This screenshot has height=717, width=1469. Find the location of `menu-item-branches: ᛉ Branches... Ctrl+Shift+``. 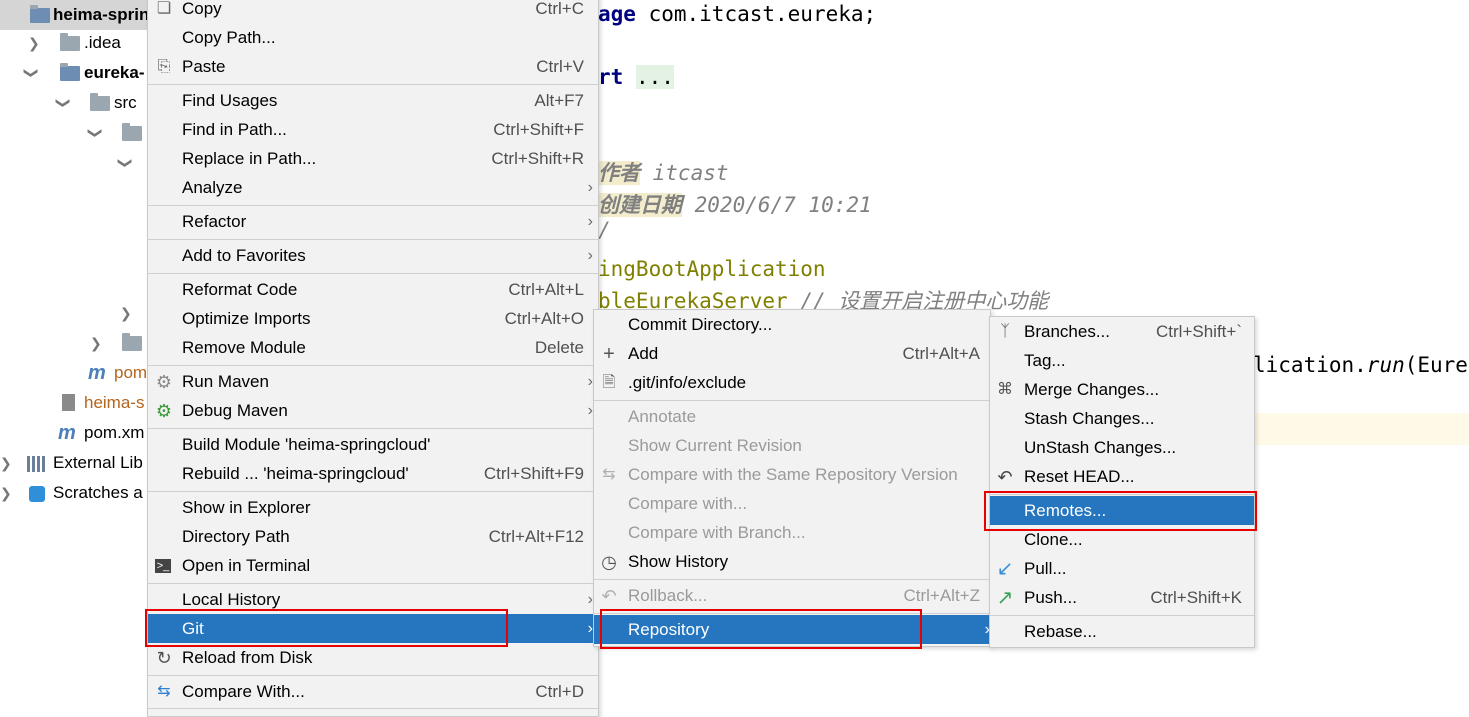

menu-item-branches: ᛉ Branches... Ctrl+Shift+` is located at coordinates (1122, 331).